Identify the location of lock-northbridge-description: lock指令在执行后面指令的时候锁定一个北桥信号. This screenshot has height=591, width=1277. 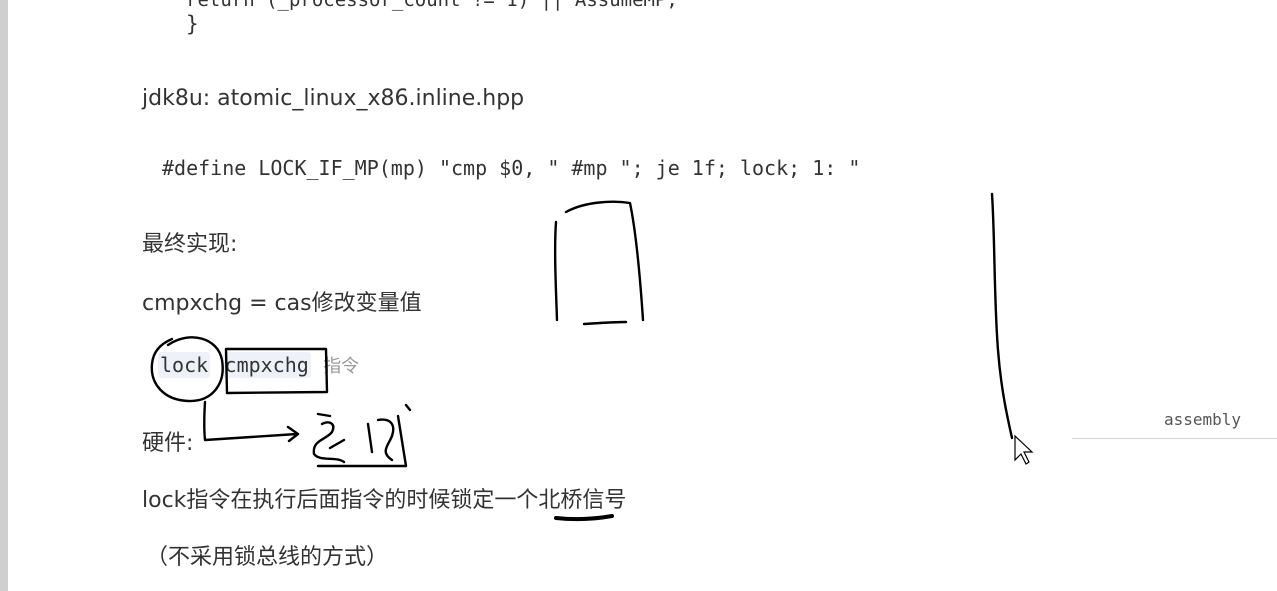
(384, 500).